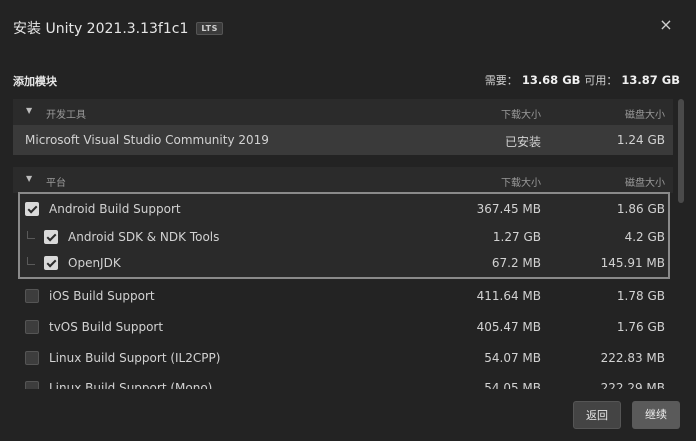 The height and width of the screenshot is (441, 696). What do you see at coordinates (131, 385) in the screenshot?
I see `module-name: Linux Build Support (Mono)` at bounding box center [131, 385].